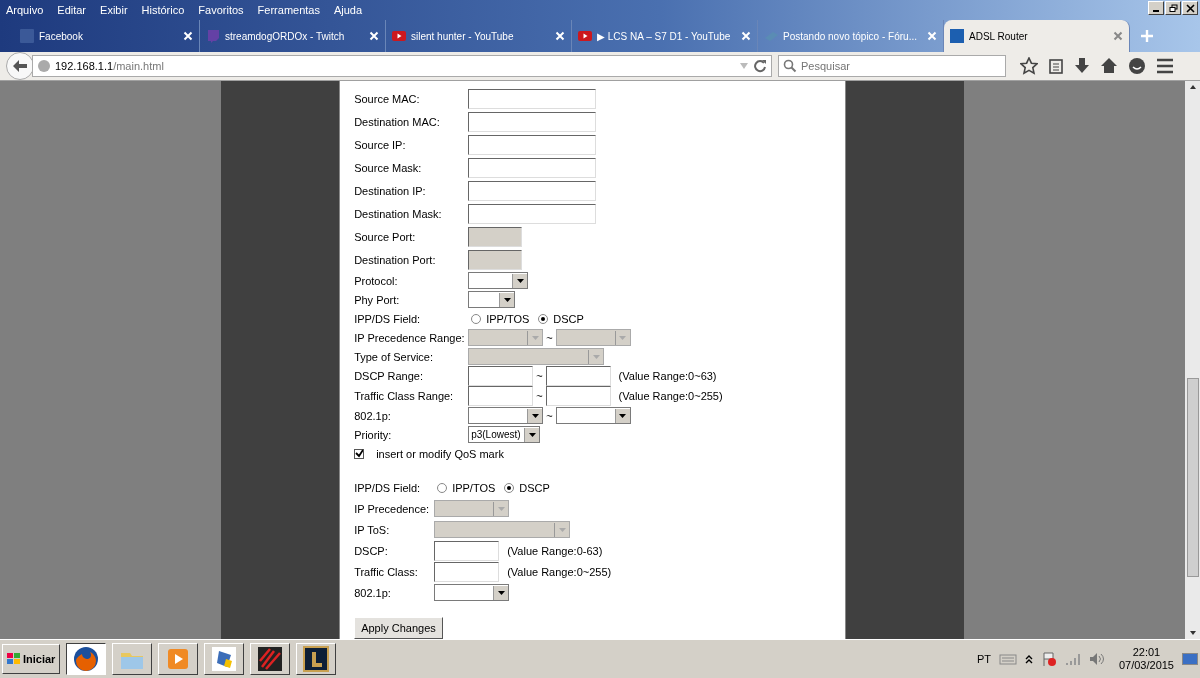  Describe the element at coordinates (1165, 66) in the screenshot. I see `menu-icon` at that location.